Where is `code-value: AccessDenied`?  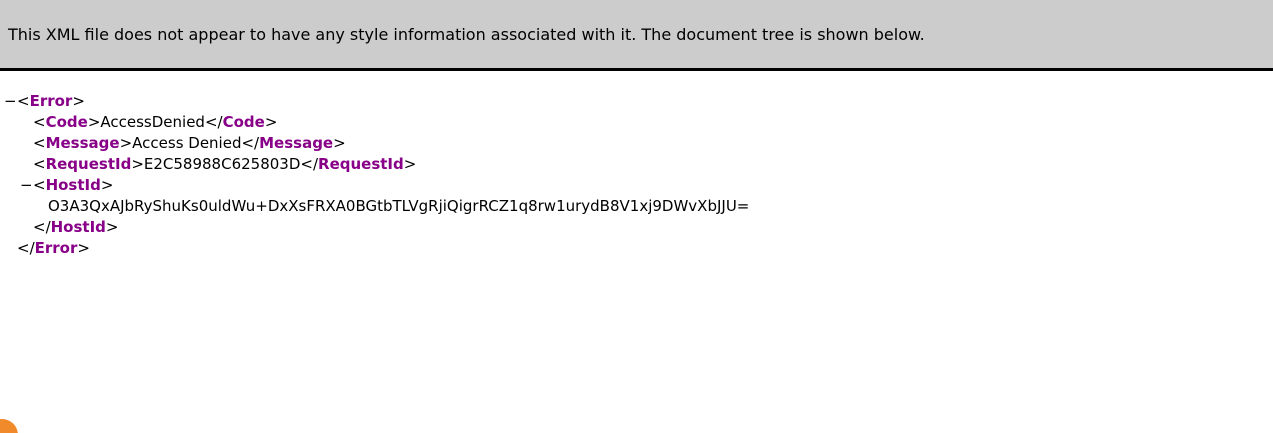
code-value: AccessDenied is located at coordinates (152, 122).